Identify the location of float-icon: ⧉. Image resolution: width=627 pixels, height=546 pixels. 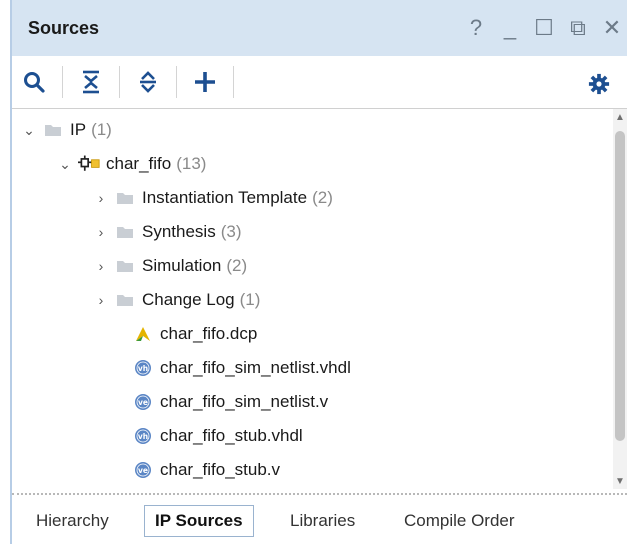
(578, 28).